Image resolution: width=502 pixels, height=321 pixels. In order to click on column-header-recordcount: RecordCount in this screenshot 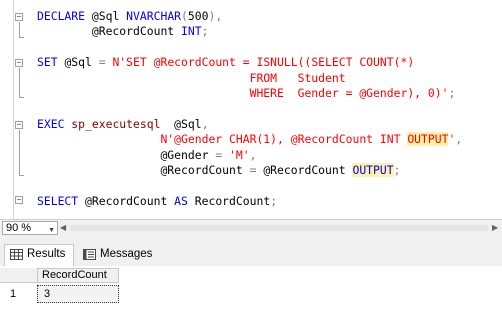, I will do `click(78, 275)`.